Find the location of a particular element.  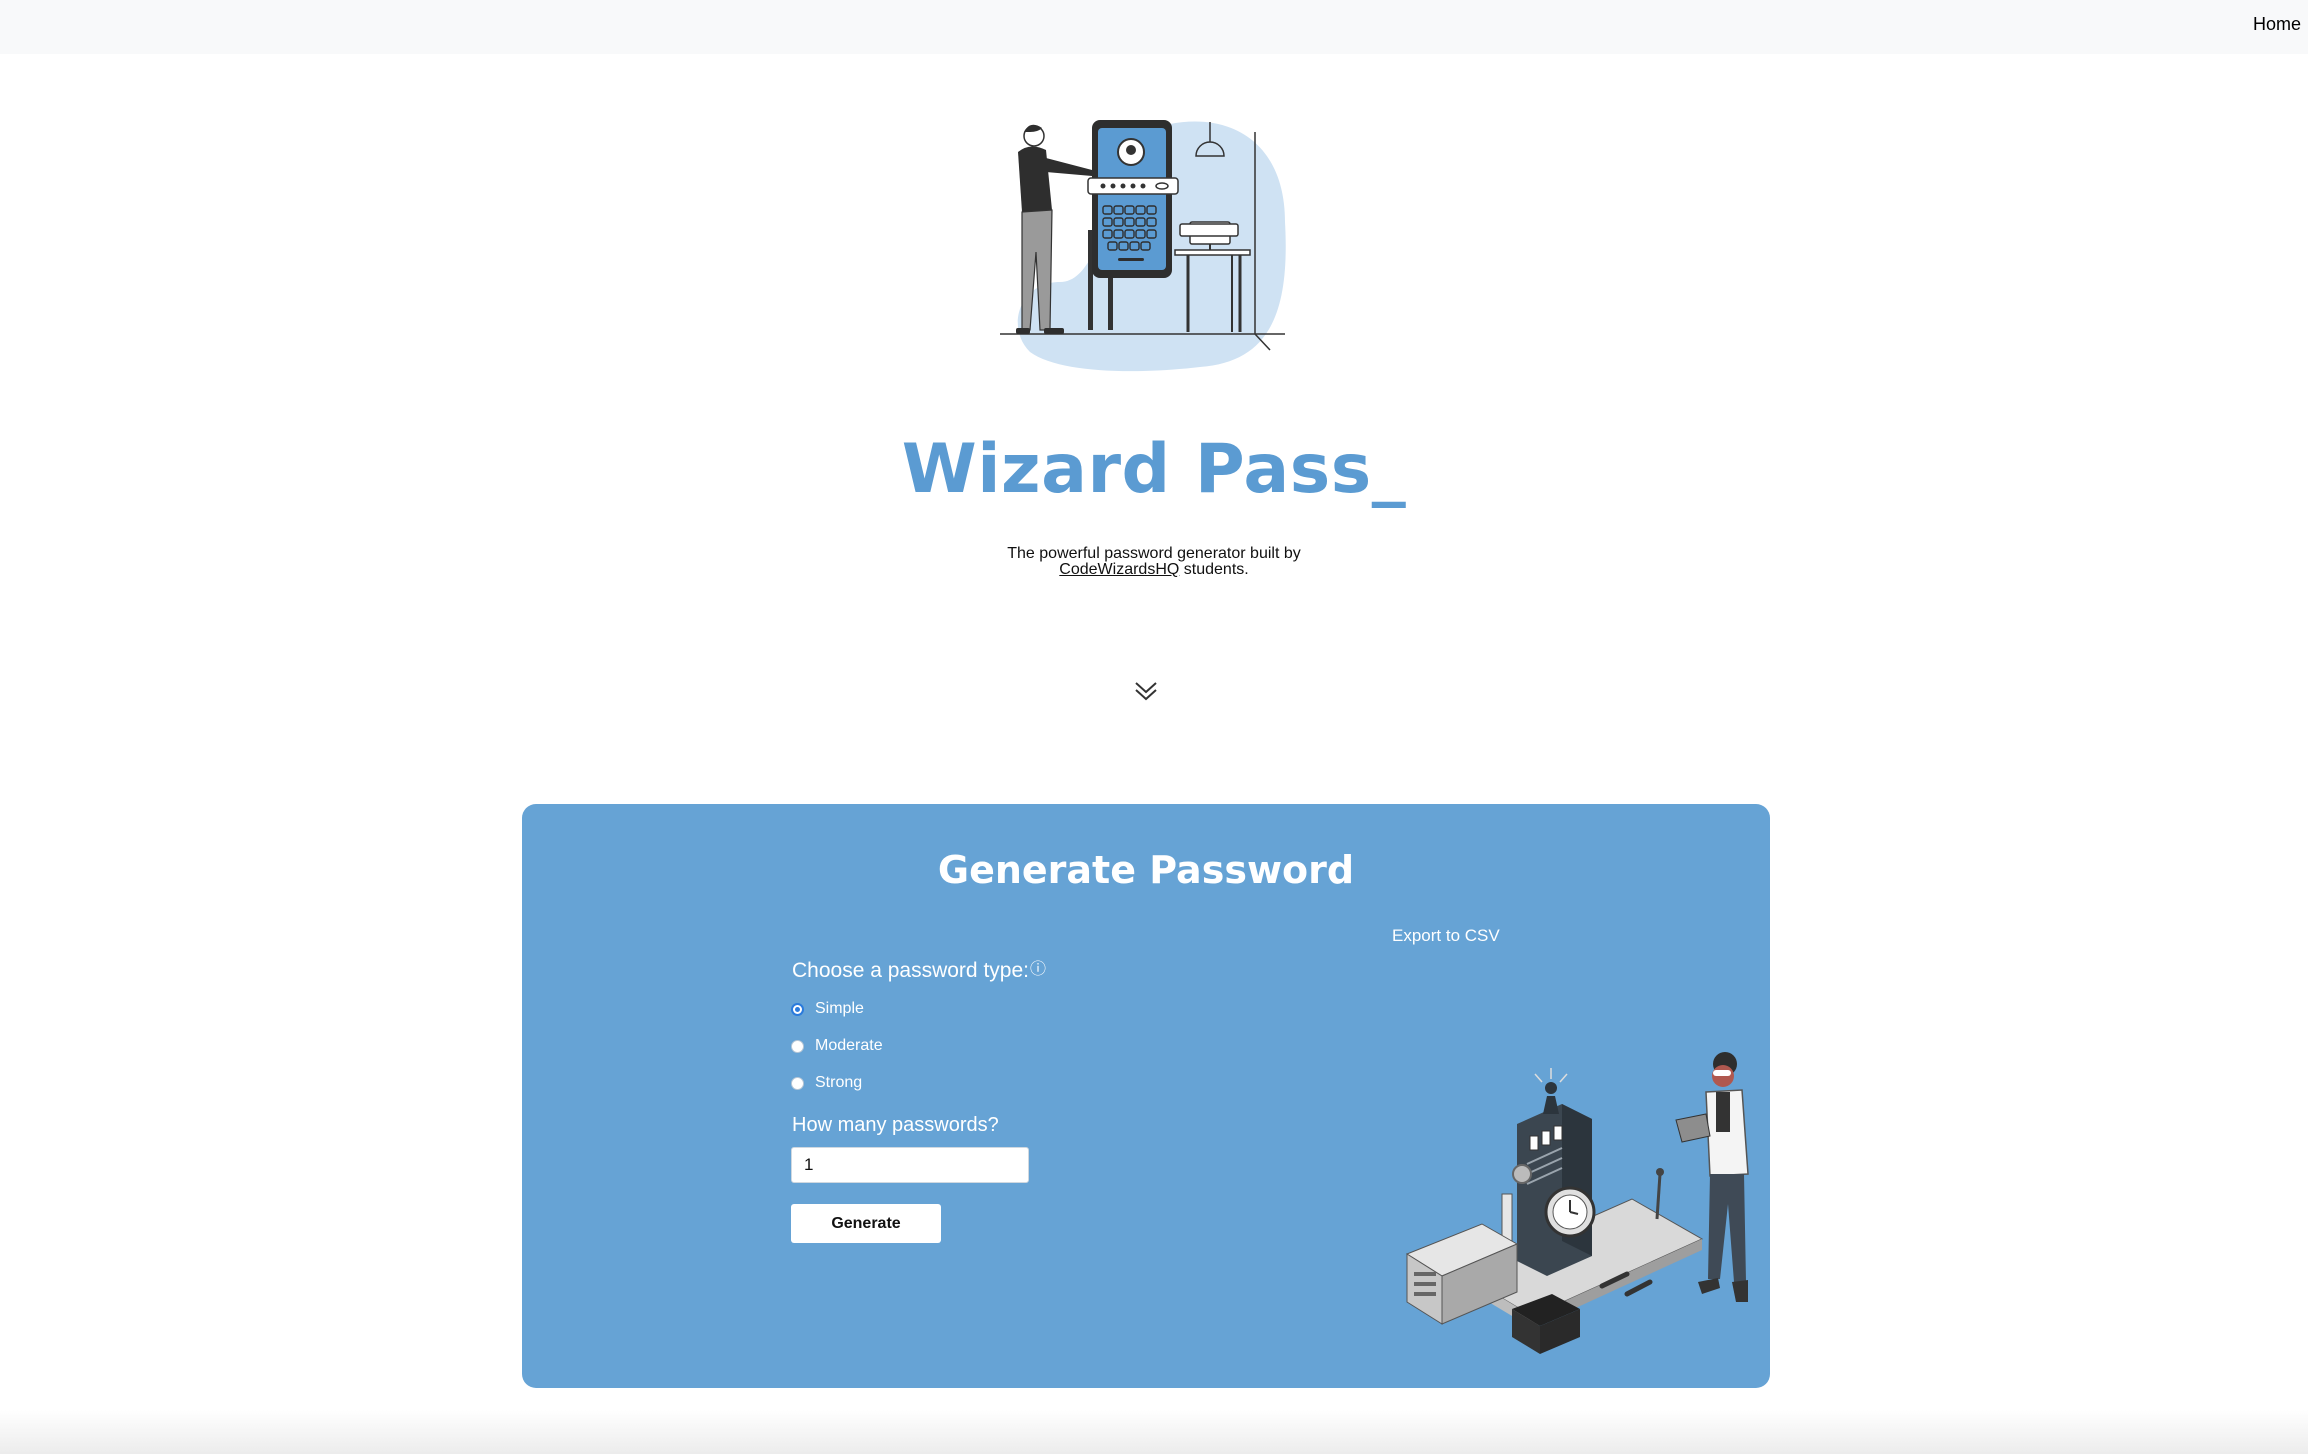

password-count-label: How many passwords? is located at coordinates (895, 1125).